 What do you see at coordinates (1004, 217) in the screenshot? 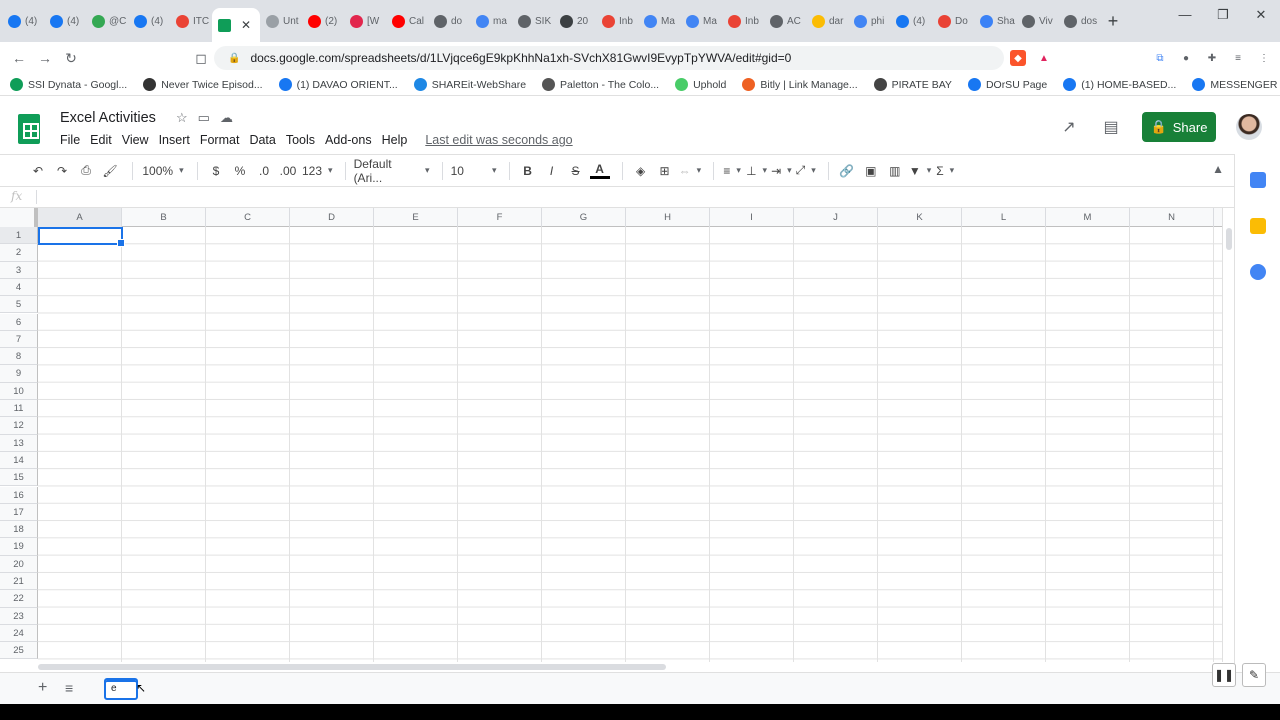
I see `column-header-l: L` at bounding box center [1004, 217].